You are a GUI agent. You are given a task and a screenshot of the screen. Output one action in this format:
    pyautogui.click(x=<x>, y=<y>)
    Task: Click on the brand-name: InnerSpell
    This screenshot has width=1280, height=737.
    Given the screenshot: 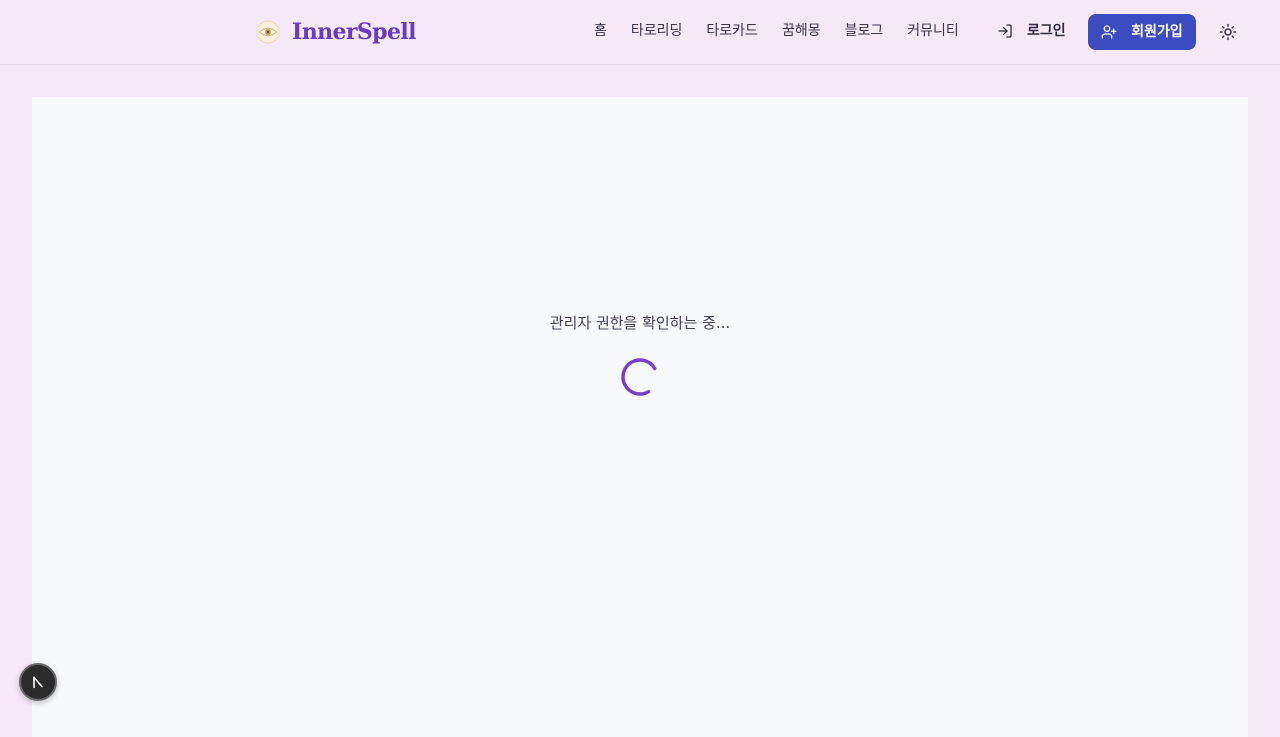 What is the action you would take?
    pyautogui.click(x=354, y=32)
    